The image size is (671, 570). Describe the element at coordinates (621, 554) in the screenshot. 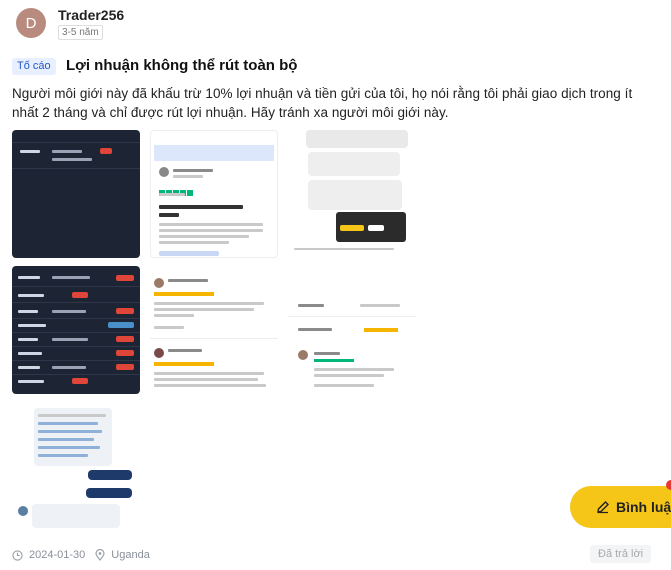

I see `replied-status: Đã trả lời` at that location.